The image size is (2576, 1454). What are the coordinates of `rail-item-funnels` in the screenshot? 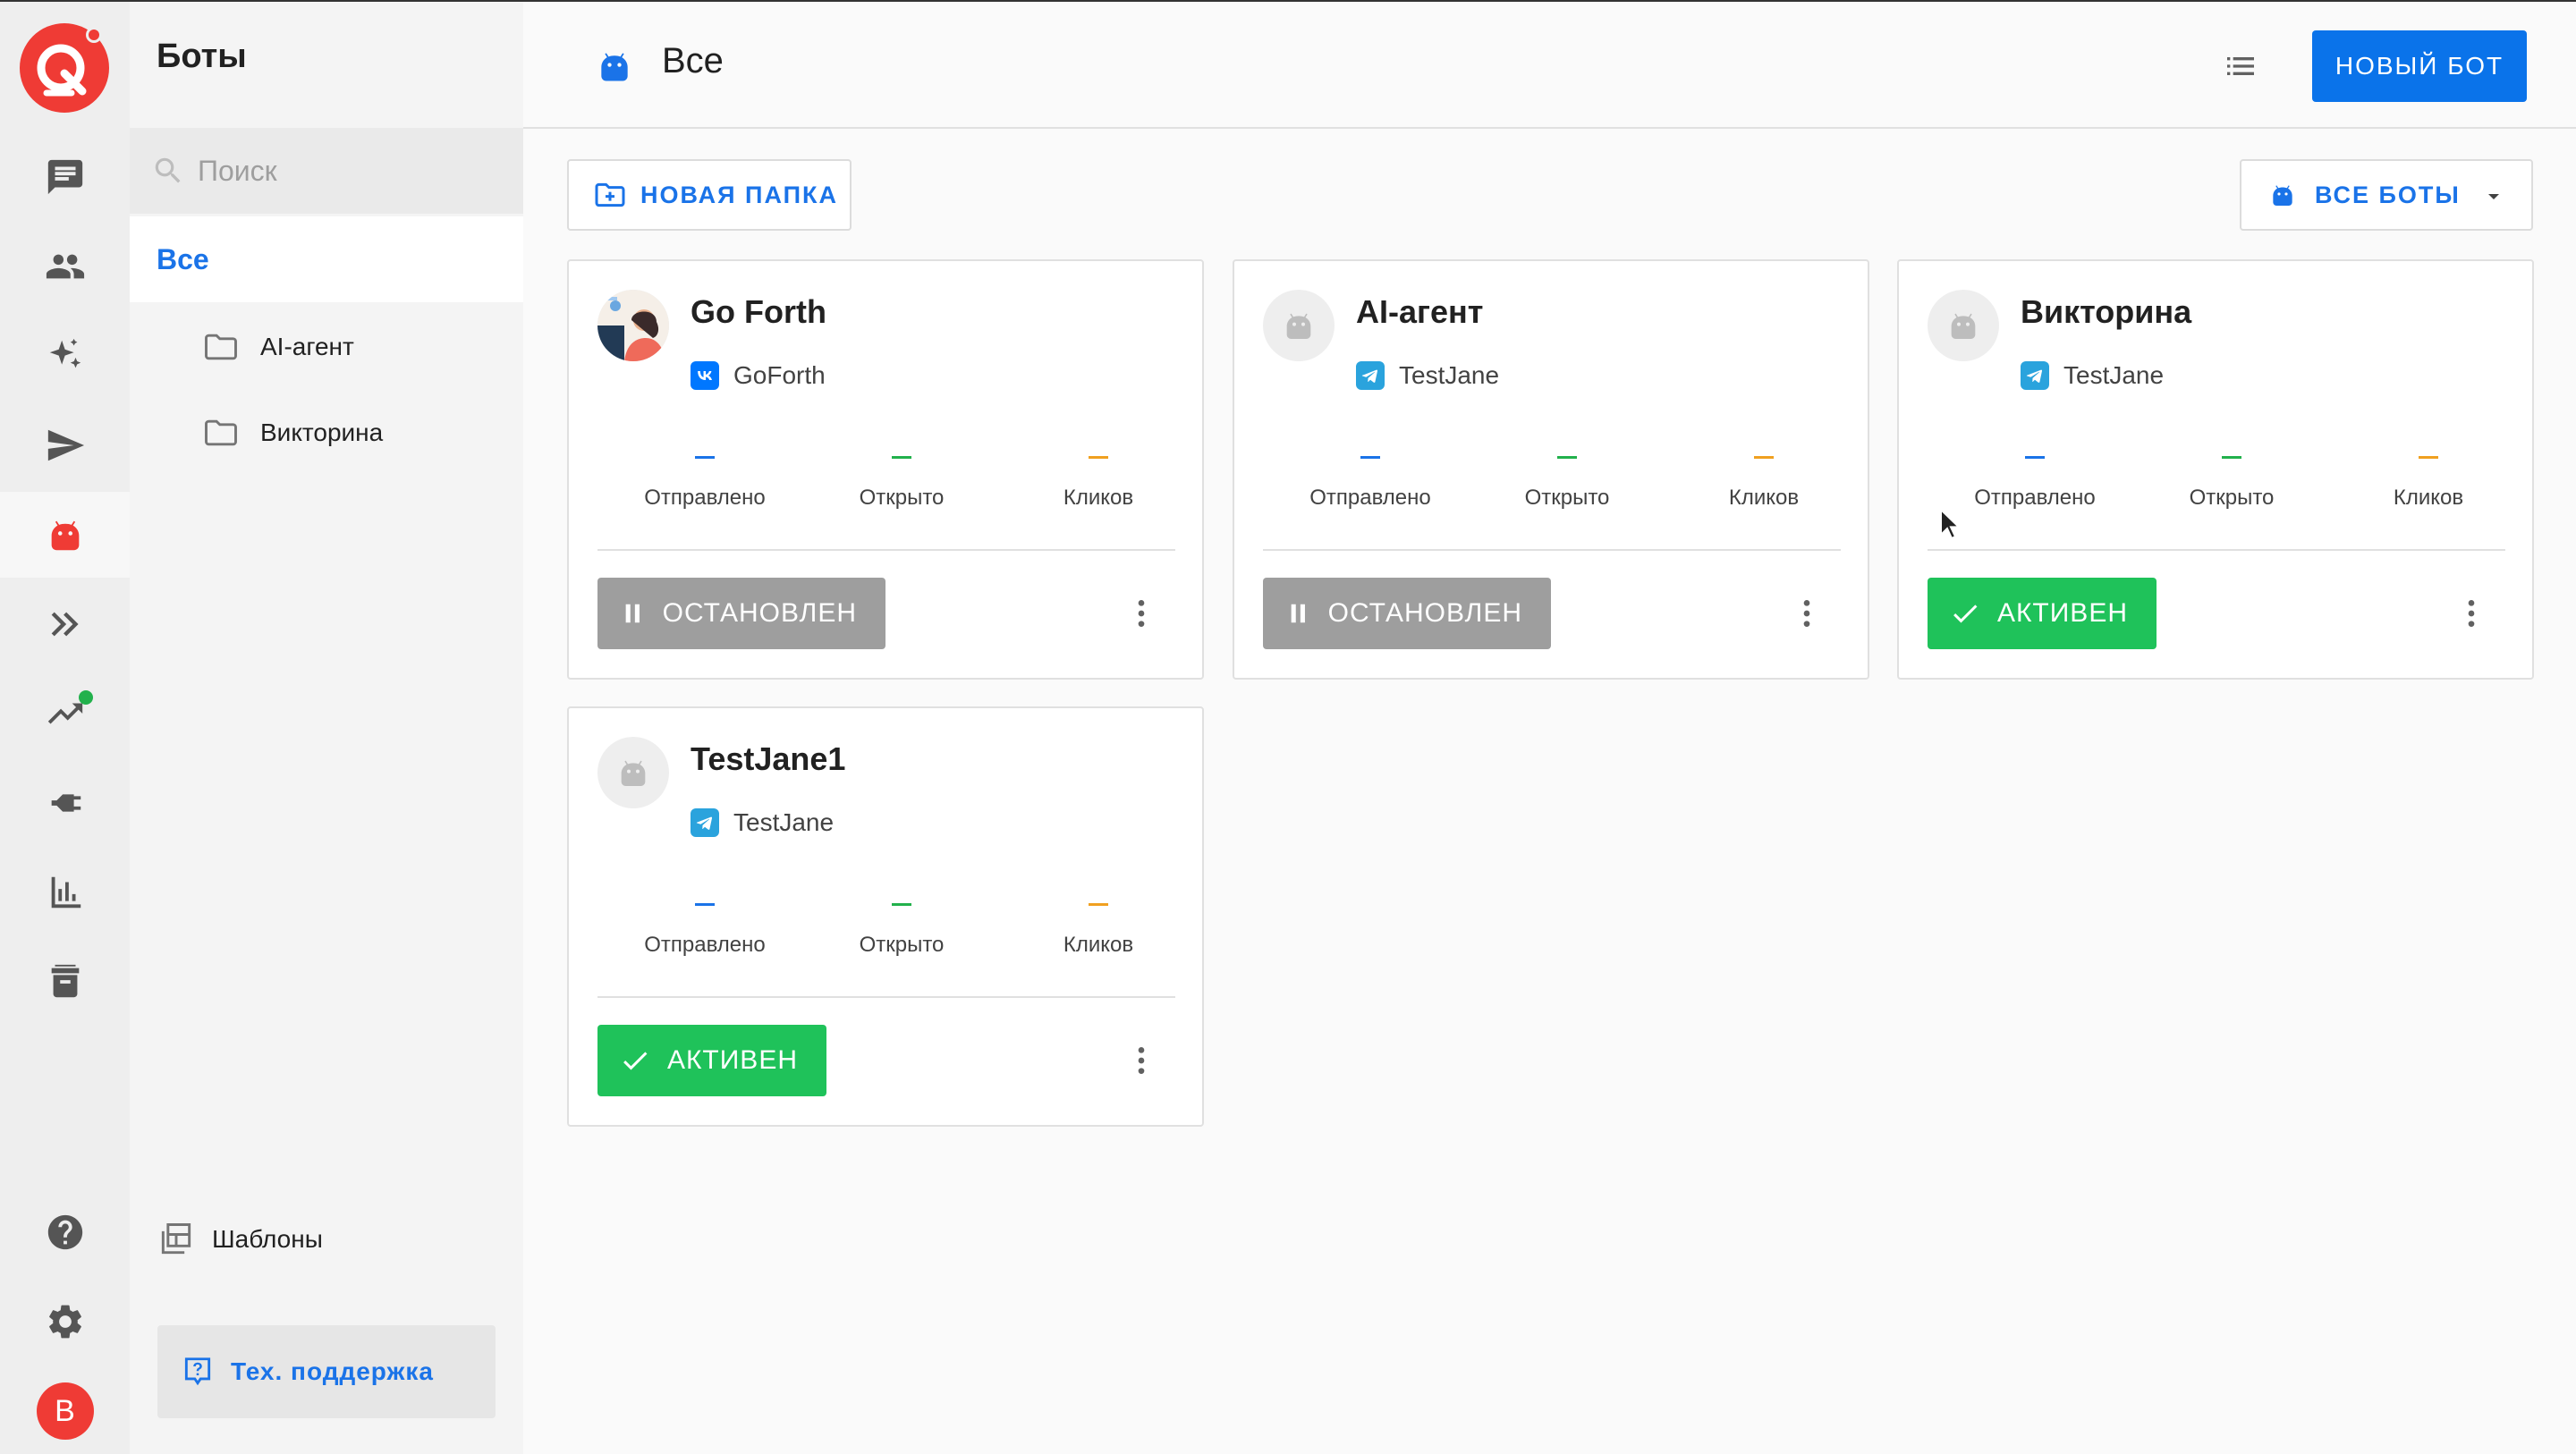 It's located at (65, 624).